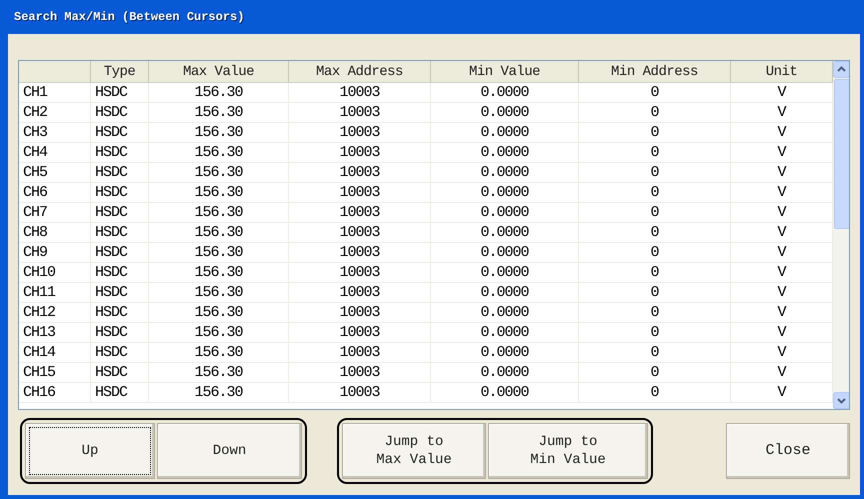  Describe the element at coordinates (129, 17) in the screenshot. I see `window-title: Search Max/Min (Between Cursors)` at that location.